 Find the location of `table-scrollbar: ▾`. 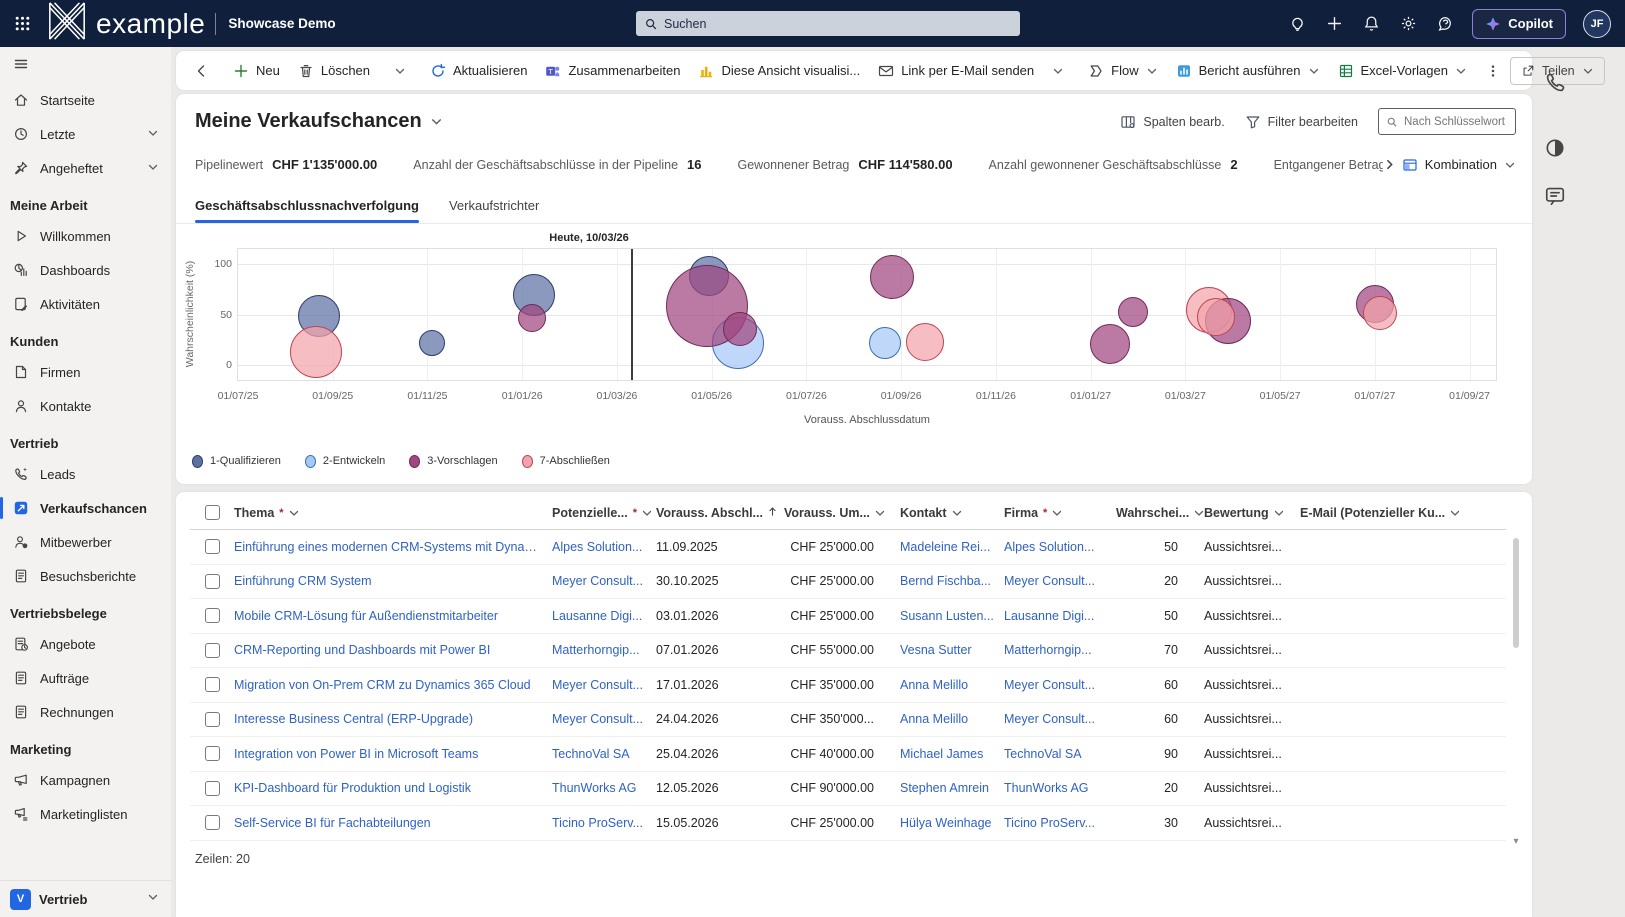

table-scrollbar: ▾ is located at coordinates (1516, 691).